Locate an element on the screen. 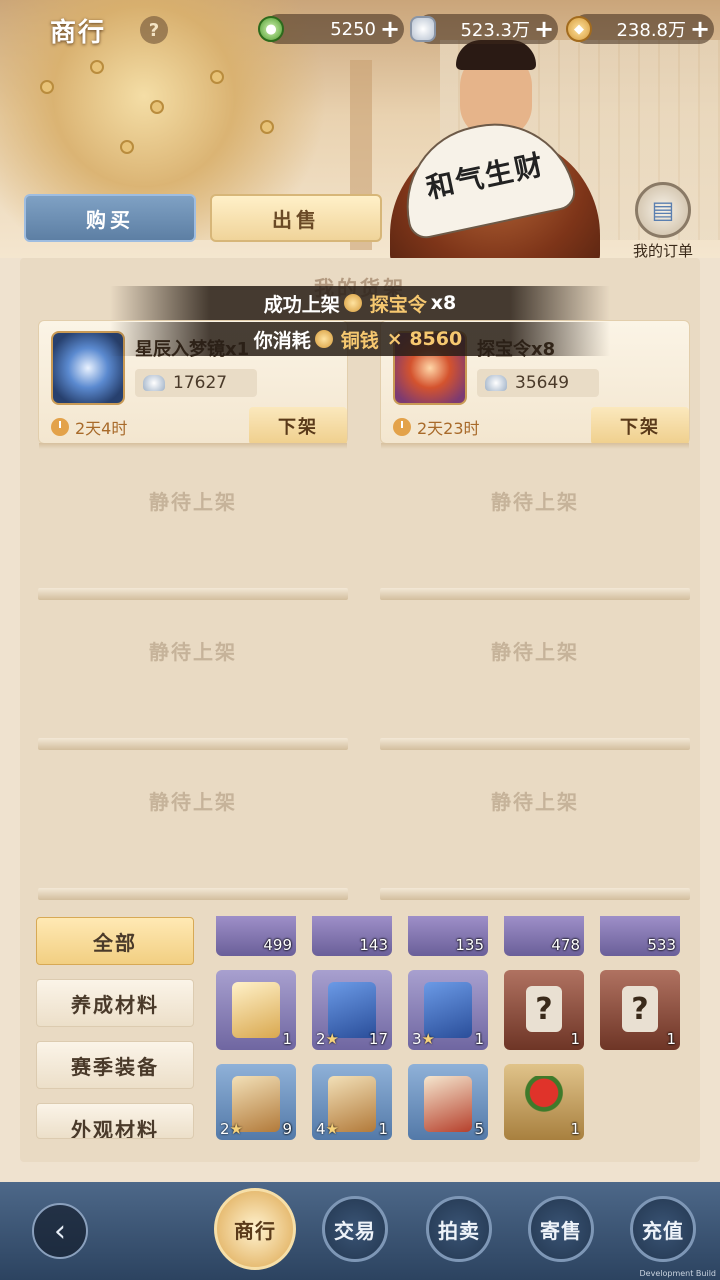  listing-timer: 2天23时 is located at coordinates (436, 427).